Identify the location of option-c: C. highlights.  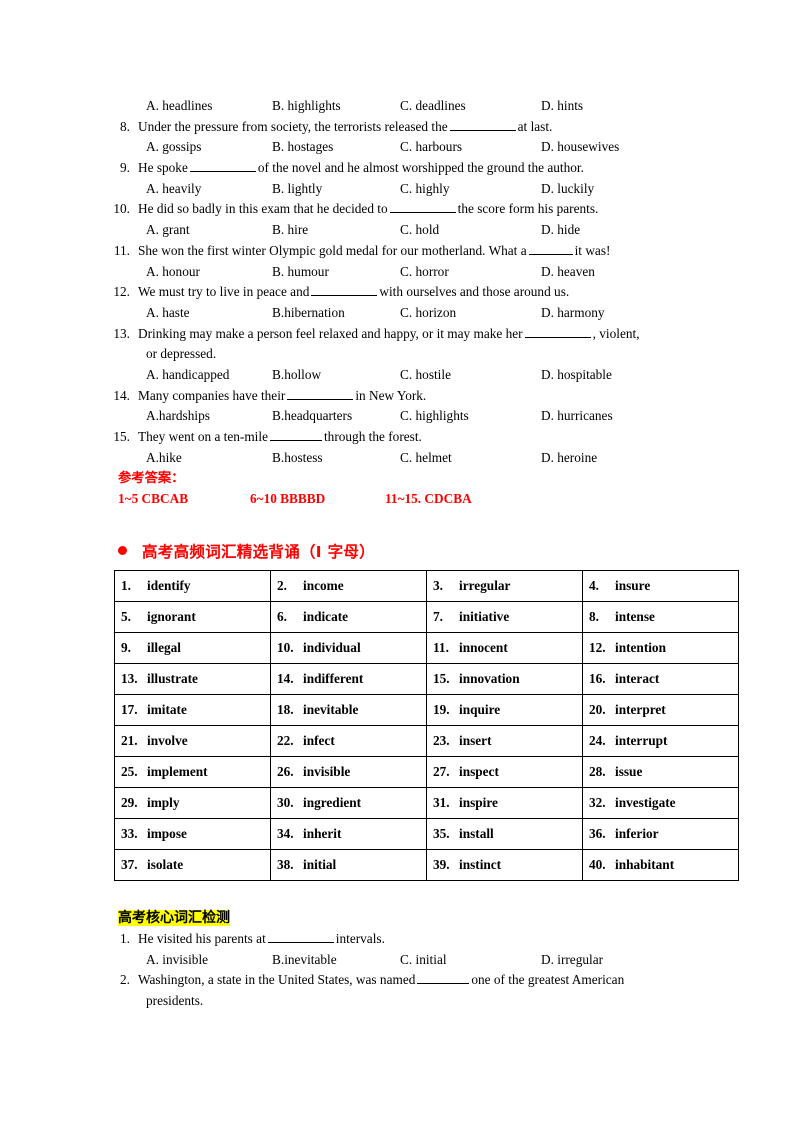
(434, 416).